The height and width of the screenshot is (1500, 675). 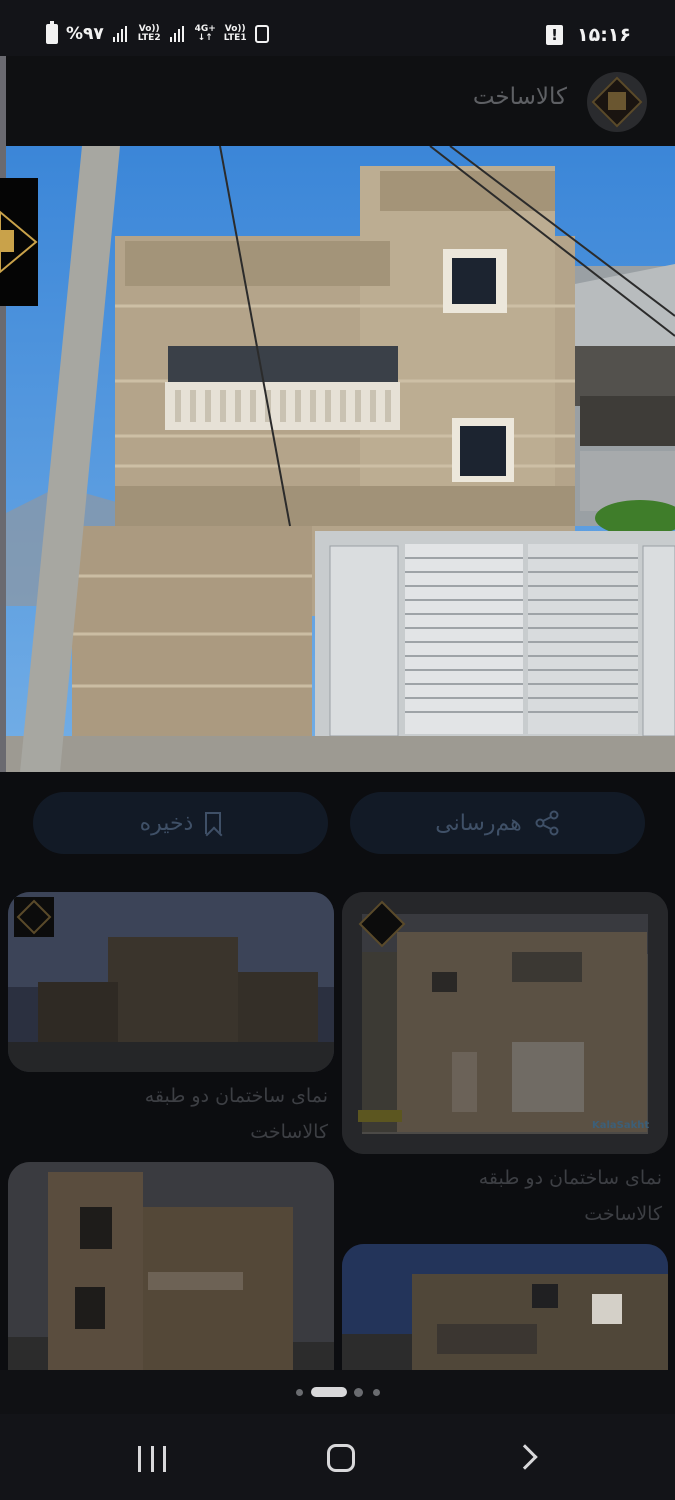 I want to click on recent-apps-button, so click(x=152, y=1459).